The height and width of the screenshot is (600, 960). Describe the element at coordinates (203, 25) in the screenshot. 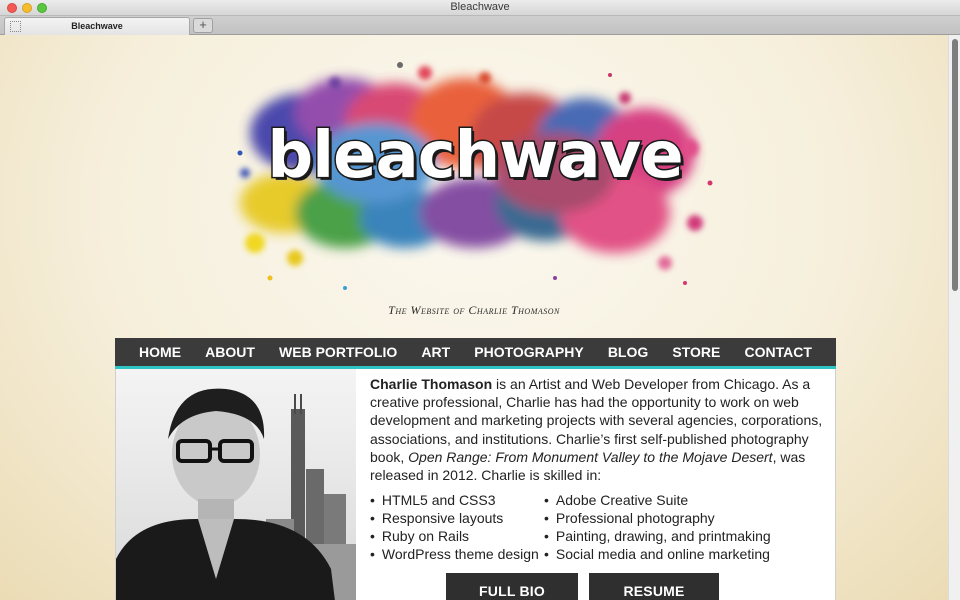

I see `new-tab-button: +` at that location.